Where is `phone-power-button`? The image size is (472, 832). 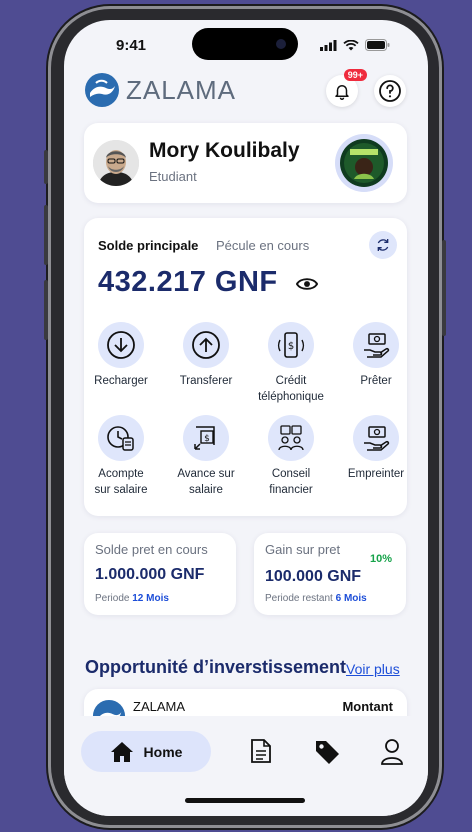 phone-power-button is located at coordinates (444, 288).